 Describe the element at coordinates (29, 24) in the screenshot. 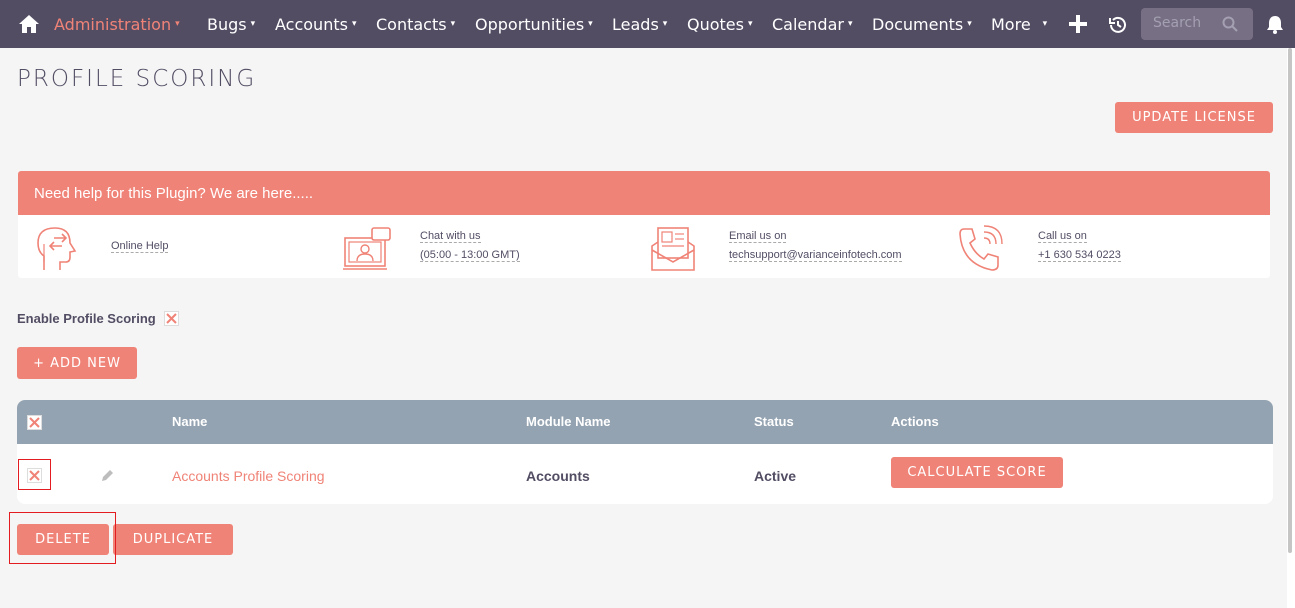

I see `home-icon` at that location.